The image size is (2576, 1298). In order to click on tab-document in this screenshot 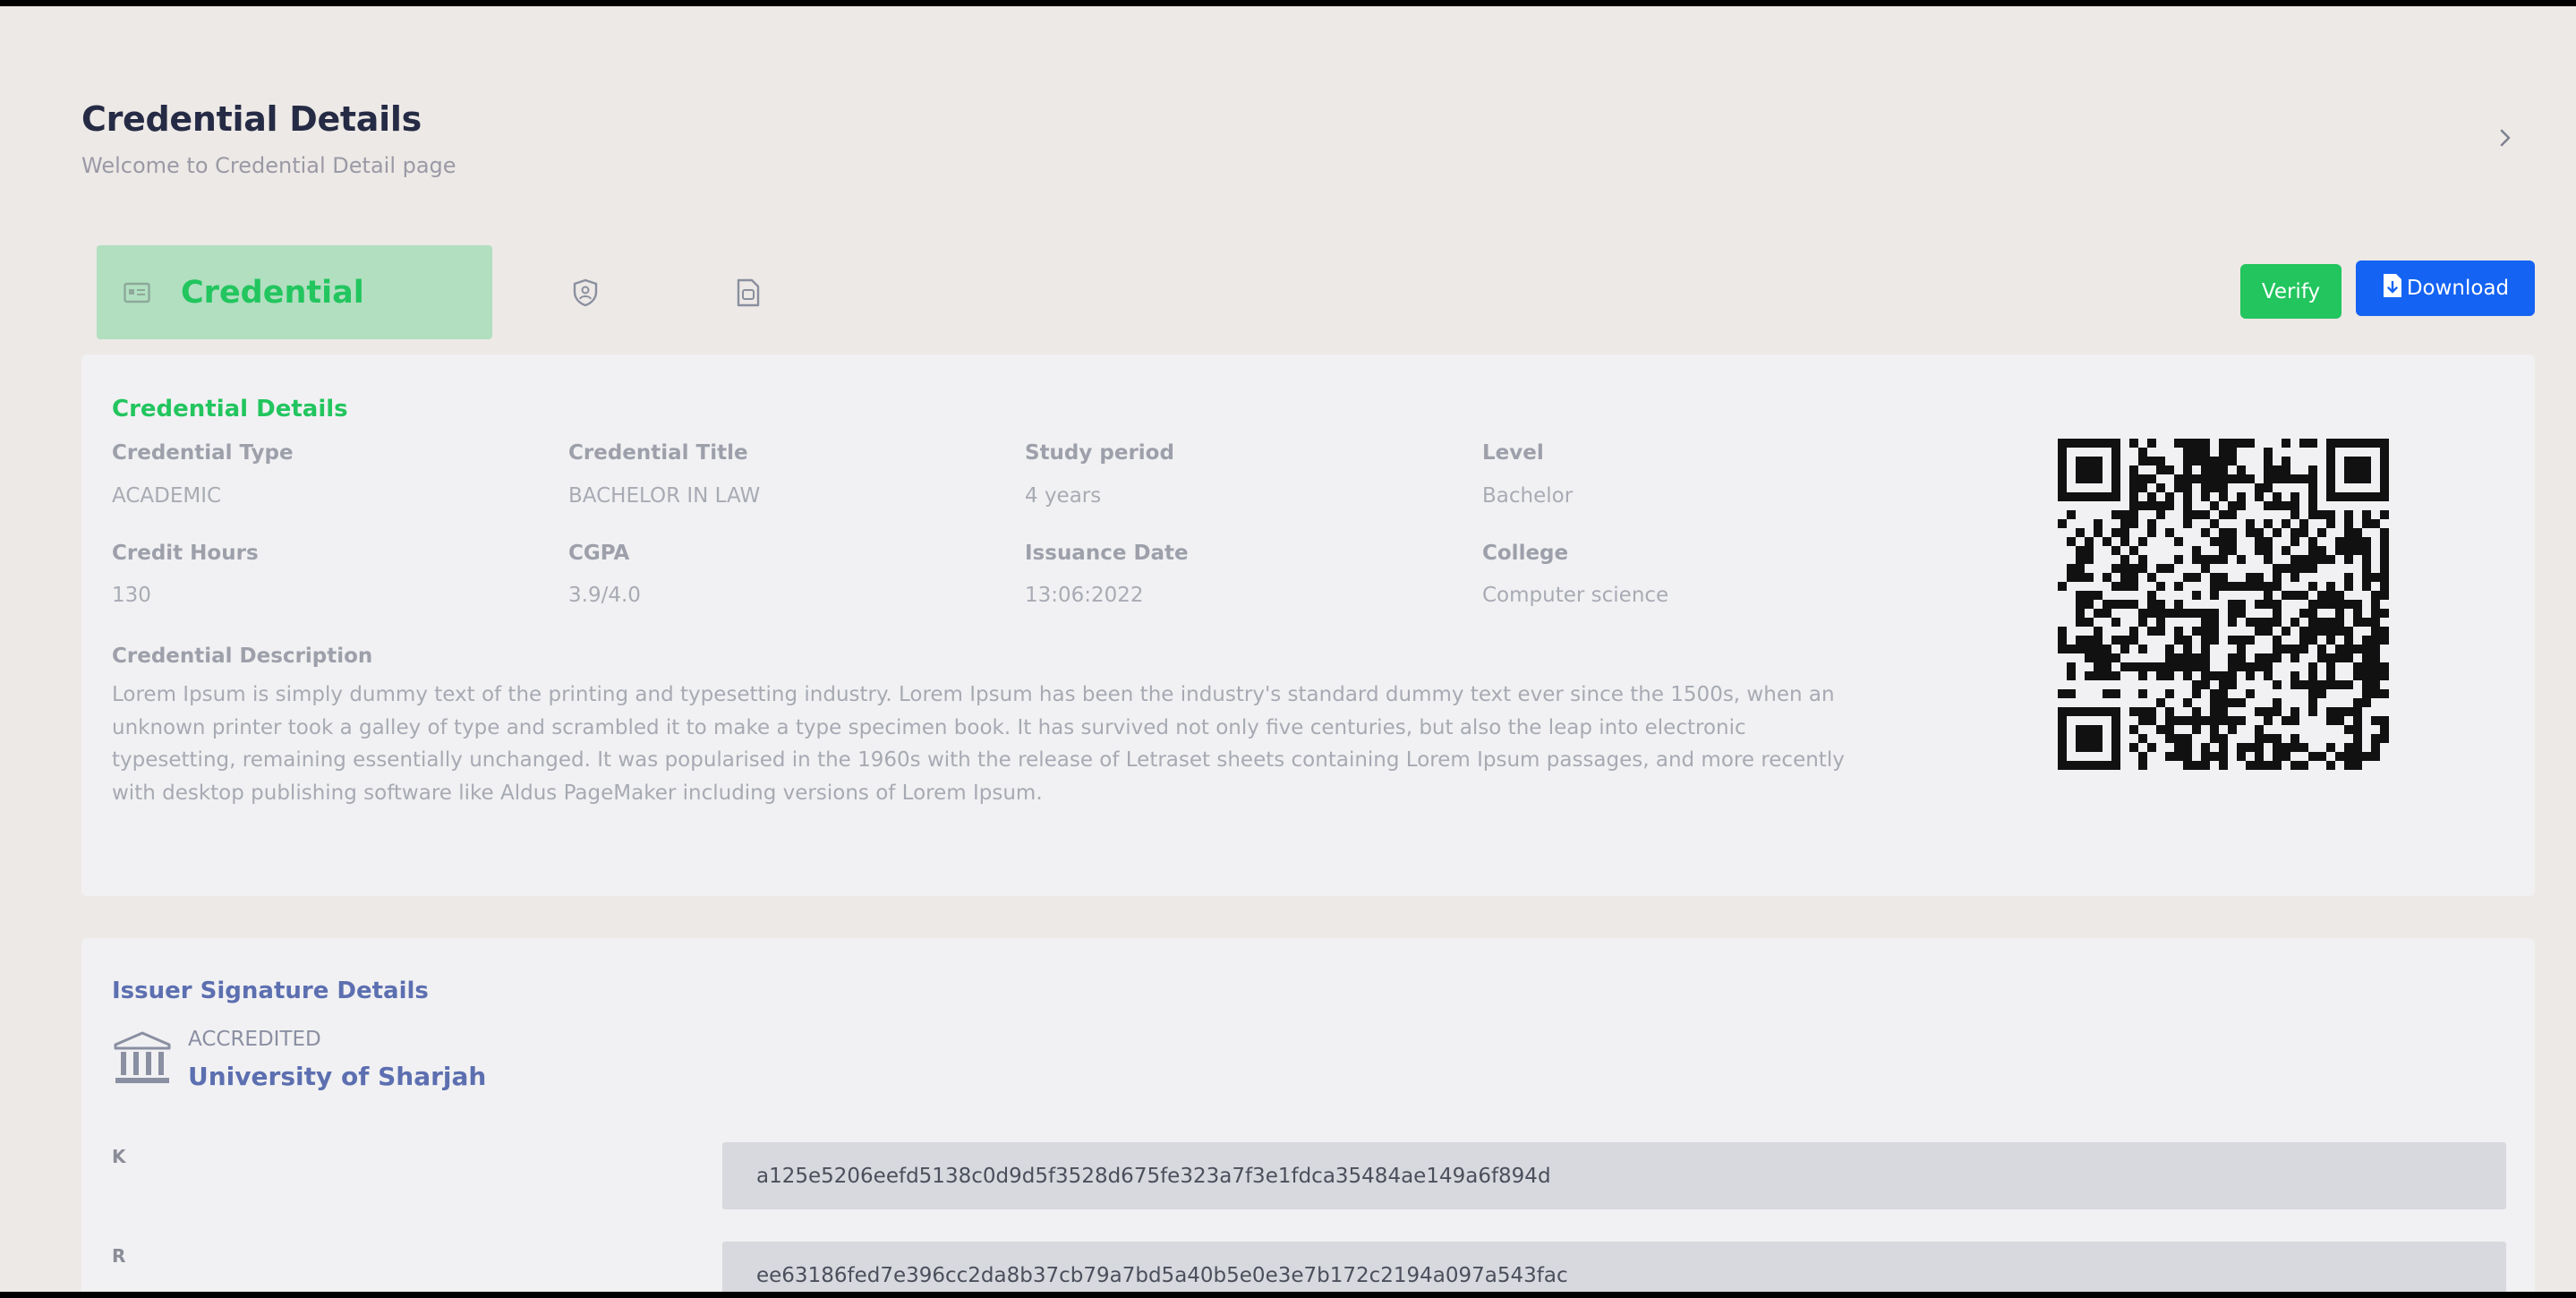, I will do `click(747, 294)`.